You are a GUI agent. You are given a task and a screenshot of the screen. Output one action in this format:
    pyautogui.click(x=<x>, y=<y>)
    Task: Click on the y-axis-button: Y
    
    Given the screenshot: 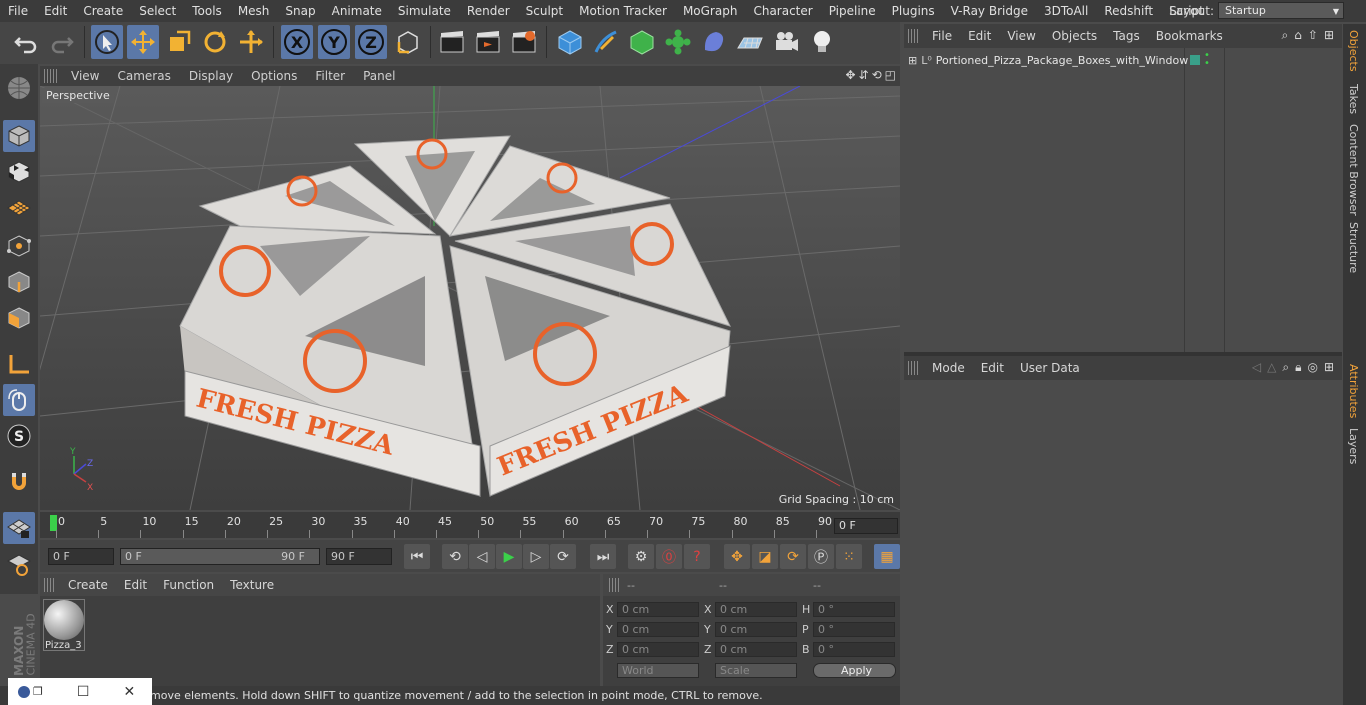 What is the action you would take?
    pyautogui.click(x=334, y=42)
    